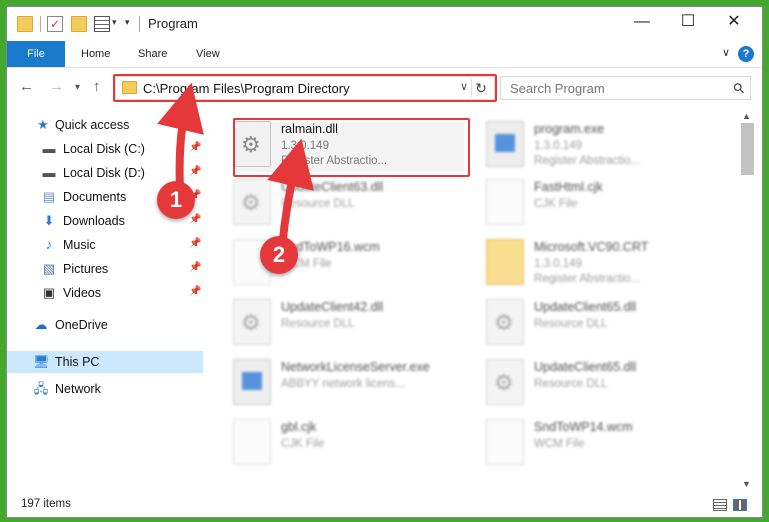 Image resolution: width=769 pixels, height=522 pixels. Describe the element at coordinates (81, 325) in the screenshot. I see `sidebar-item-label: OneDrive` at that location.